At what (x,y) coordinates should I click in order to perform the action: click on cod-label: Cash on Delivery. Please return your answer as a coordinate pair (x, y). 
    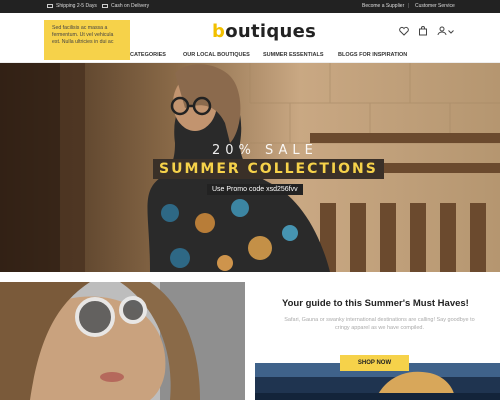
    Looking at the image, I should click on (130, 6).